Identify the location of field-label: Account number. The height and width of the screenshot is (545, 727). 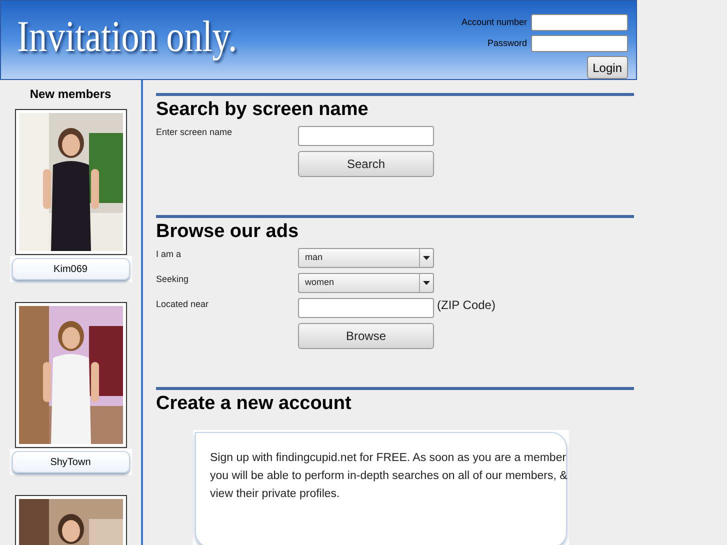
(494, 22).